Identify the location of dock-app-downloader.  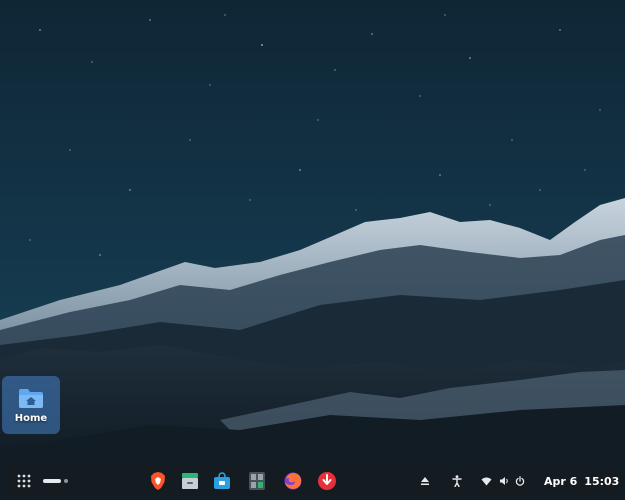
(327, 481).